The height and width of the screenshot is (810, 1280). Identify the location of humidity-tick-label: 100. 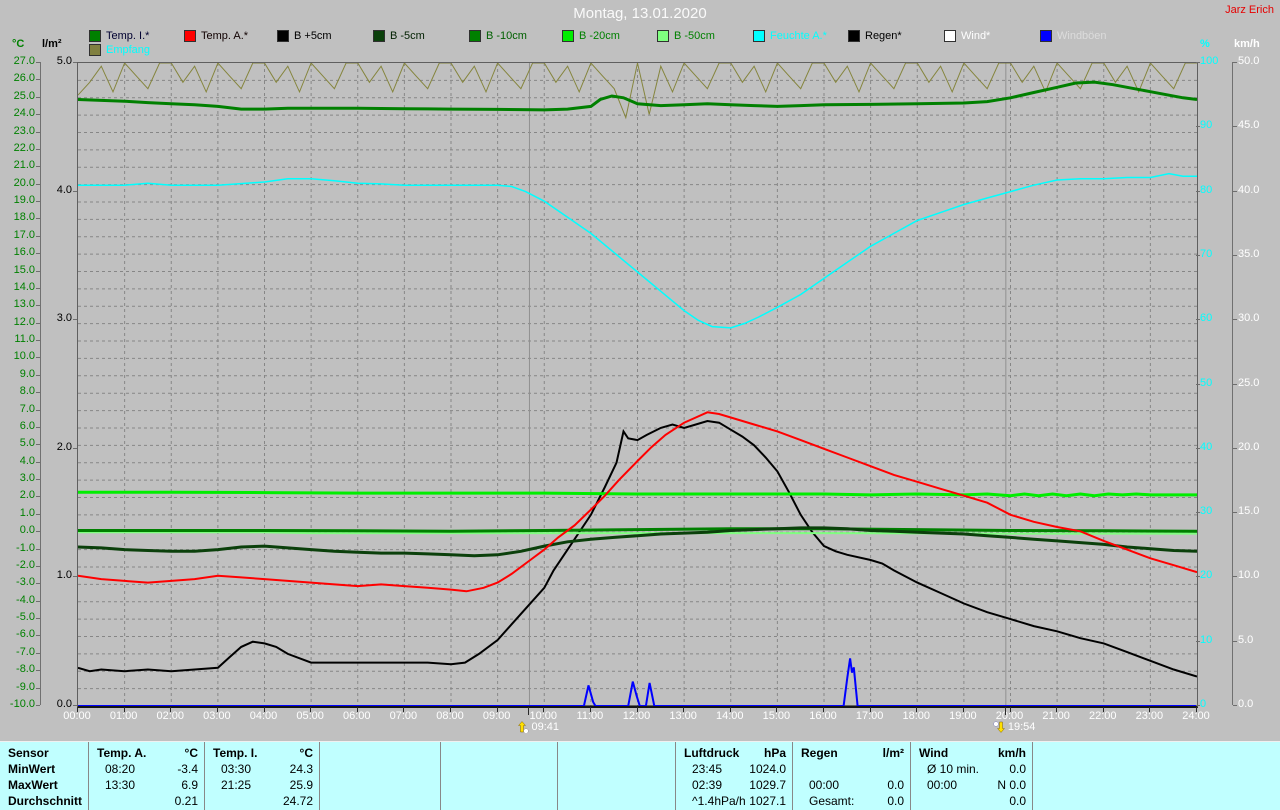
(1209, 61).